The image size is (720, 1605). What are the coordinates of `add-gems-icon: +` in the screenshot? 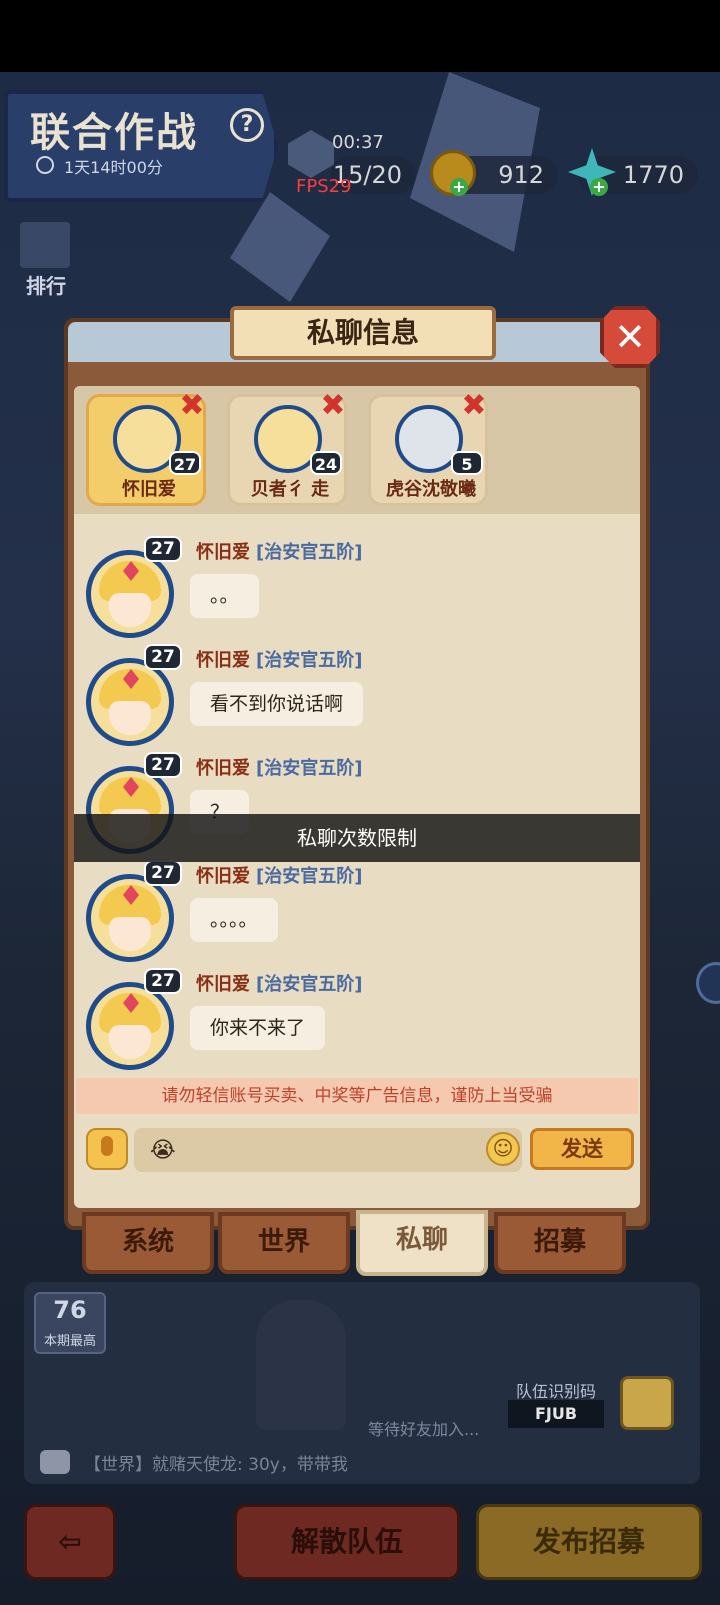 It's located at (599, 187).